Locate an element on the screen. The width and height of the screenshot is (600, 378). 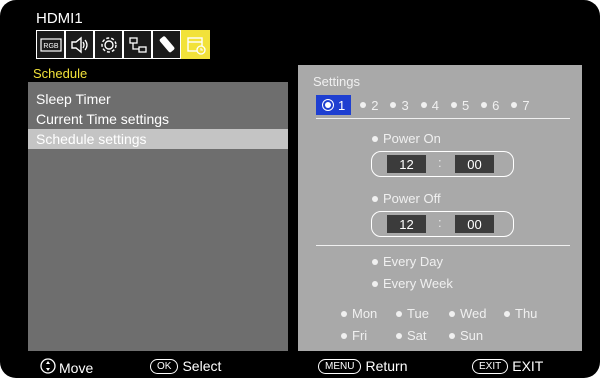
exit-key-icon: EXIT is located at coordinates (490, 366).